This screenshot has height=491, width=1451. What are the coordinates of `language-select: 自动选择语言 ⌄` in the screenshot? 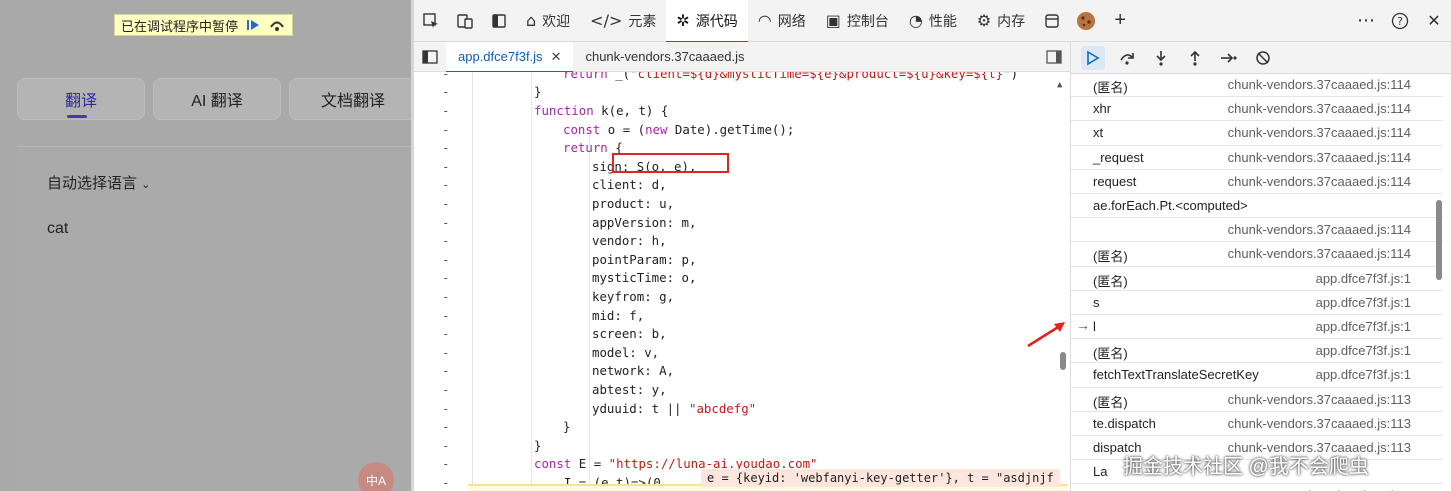 It's located at (98, 182).